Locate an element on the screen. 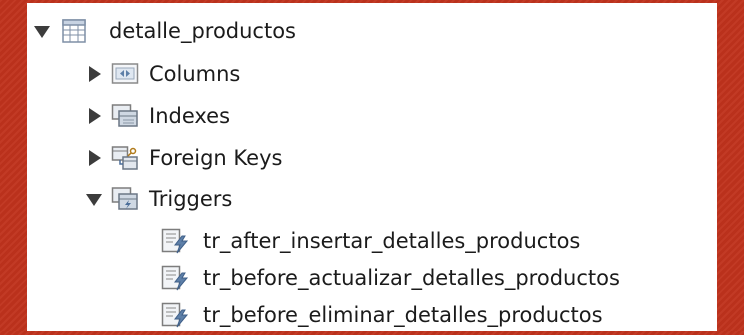  tree-item-indexes: Indexes is located at coordinates (156, 116).